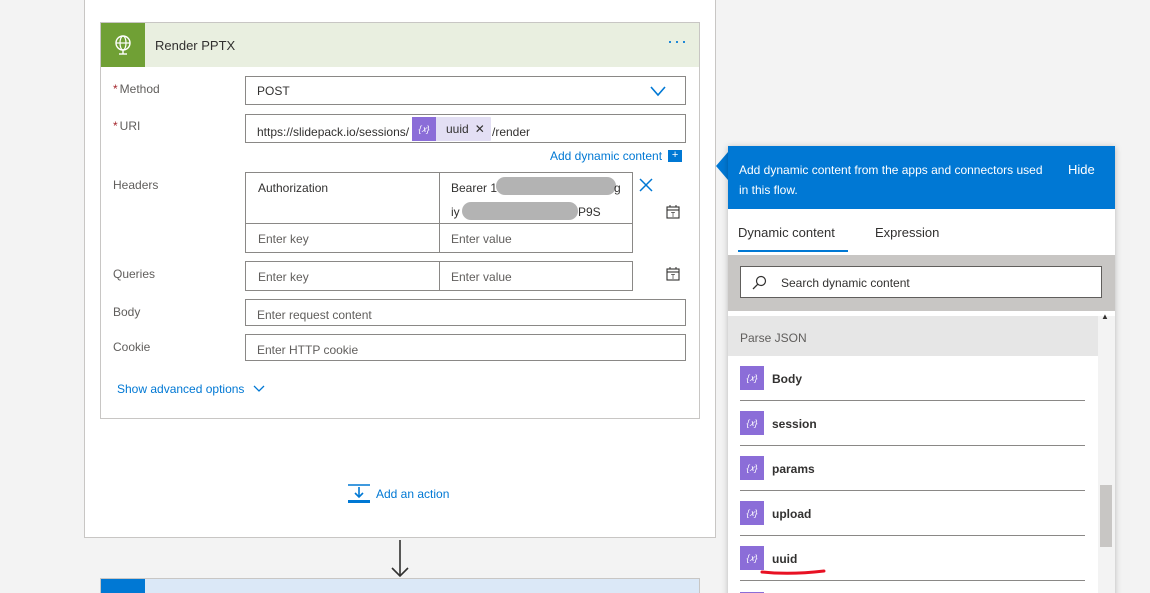 The height and width of the screenshot is (593, 1150). Describe the element at coordinates (359, 493) in the screenshot. I see `add-action-icon` at that location.